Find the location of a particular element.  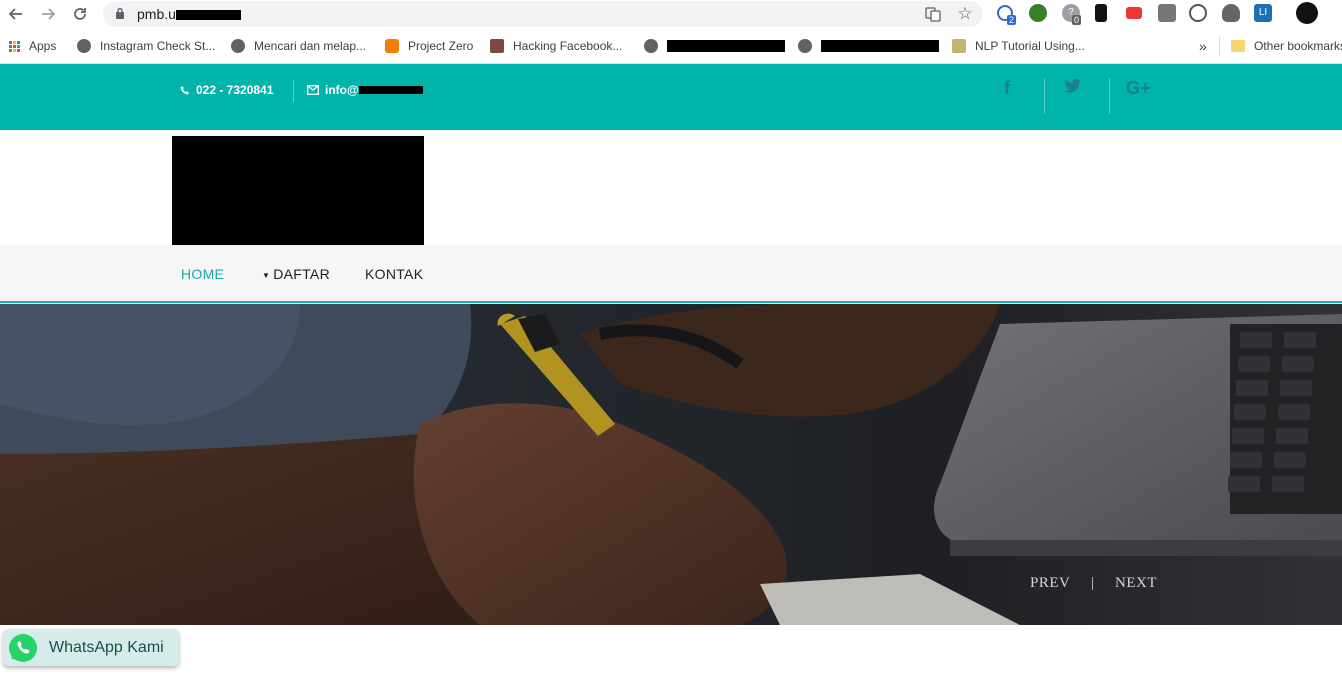

whatsapp-chat-button: WhatsApp Kami is located at coordinates (91, 647).